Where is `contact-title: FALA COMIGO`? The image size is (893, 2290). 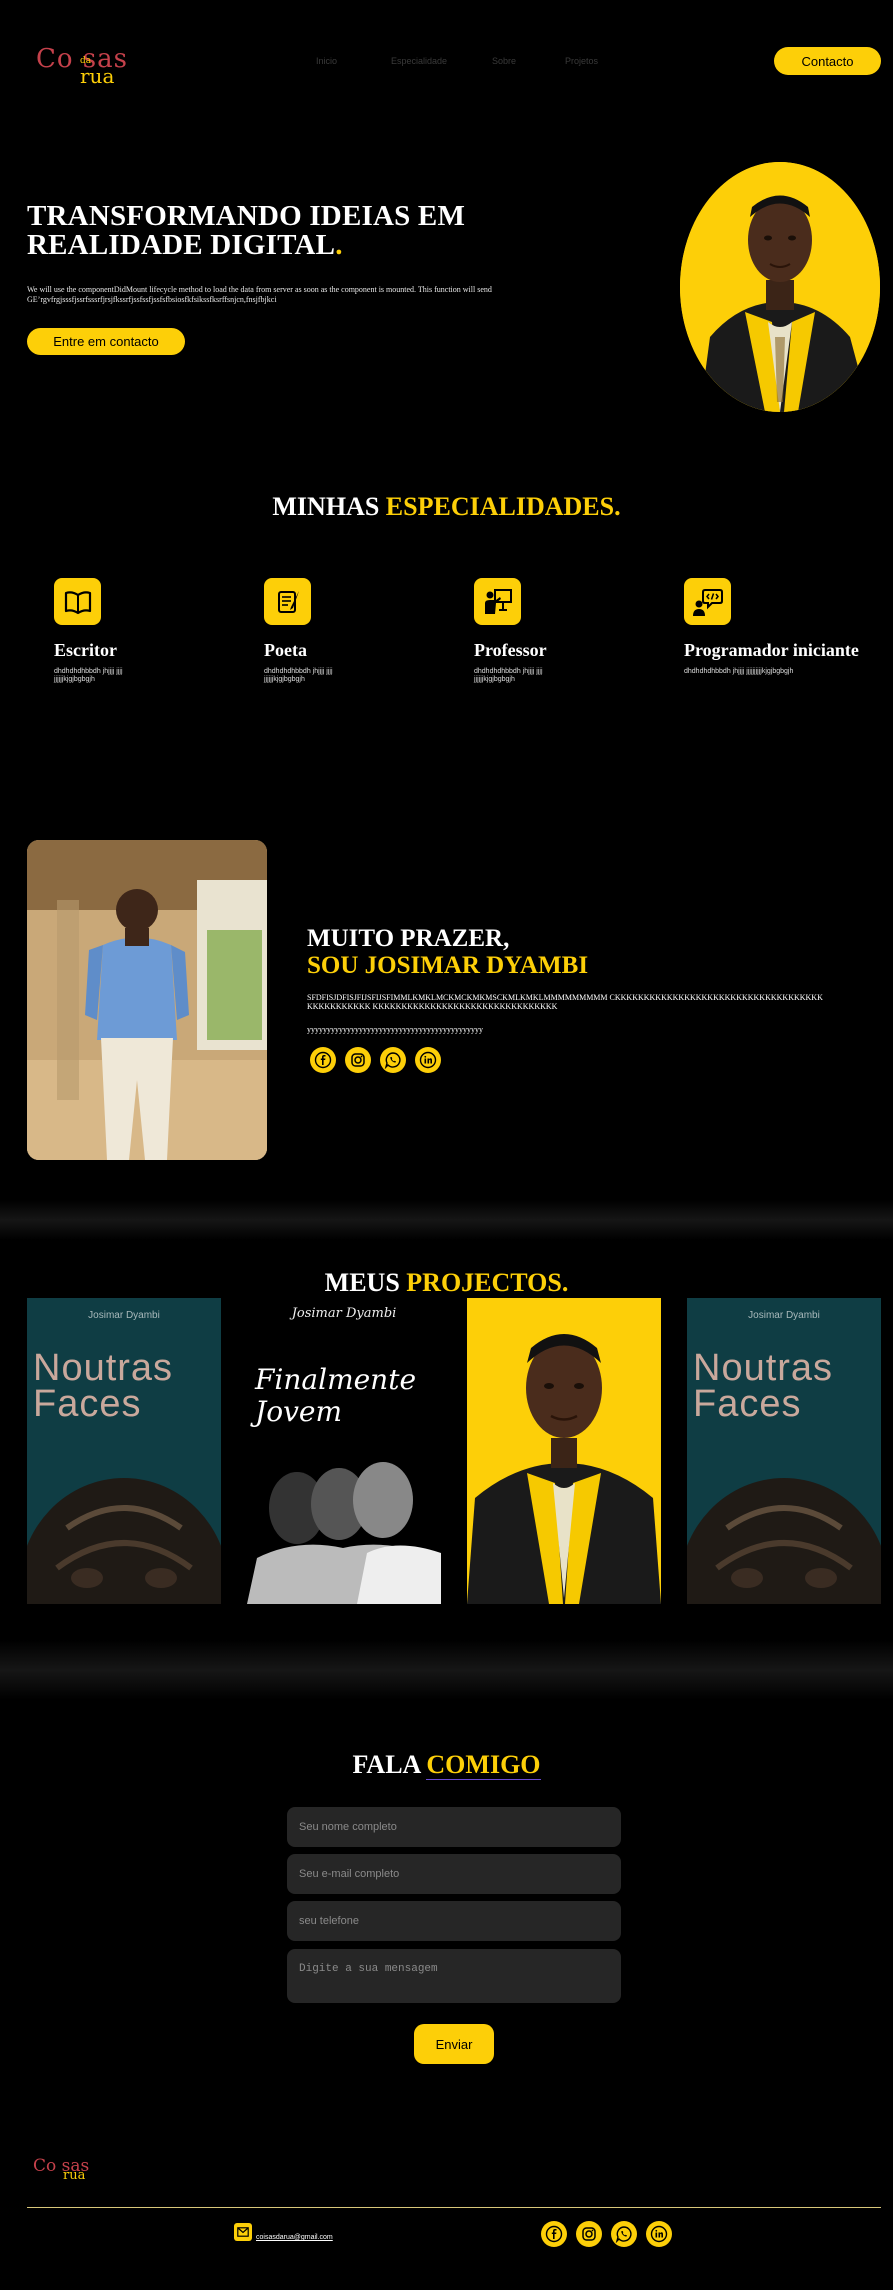 contact-title: FALA COMIGO is located at coordinates (446, 1765).